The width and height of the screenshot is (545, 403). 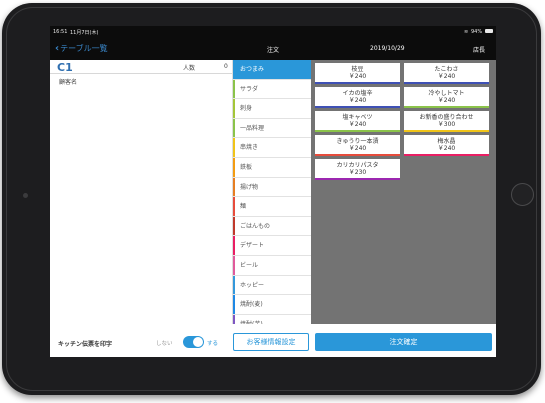 I want to click on menu-item: お新香の盛り合わせ ￥300, so click(x=446, y=121).